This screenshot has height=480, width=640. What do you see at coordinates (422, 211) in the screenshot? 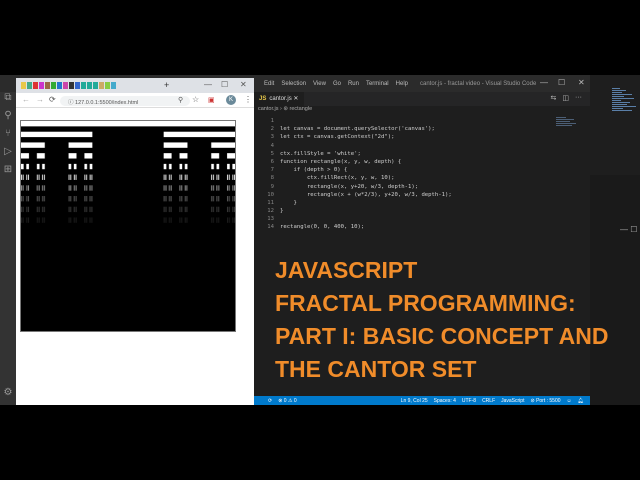
I see `code-line: 12}` at bounding box center [422, 211].